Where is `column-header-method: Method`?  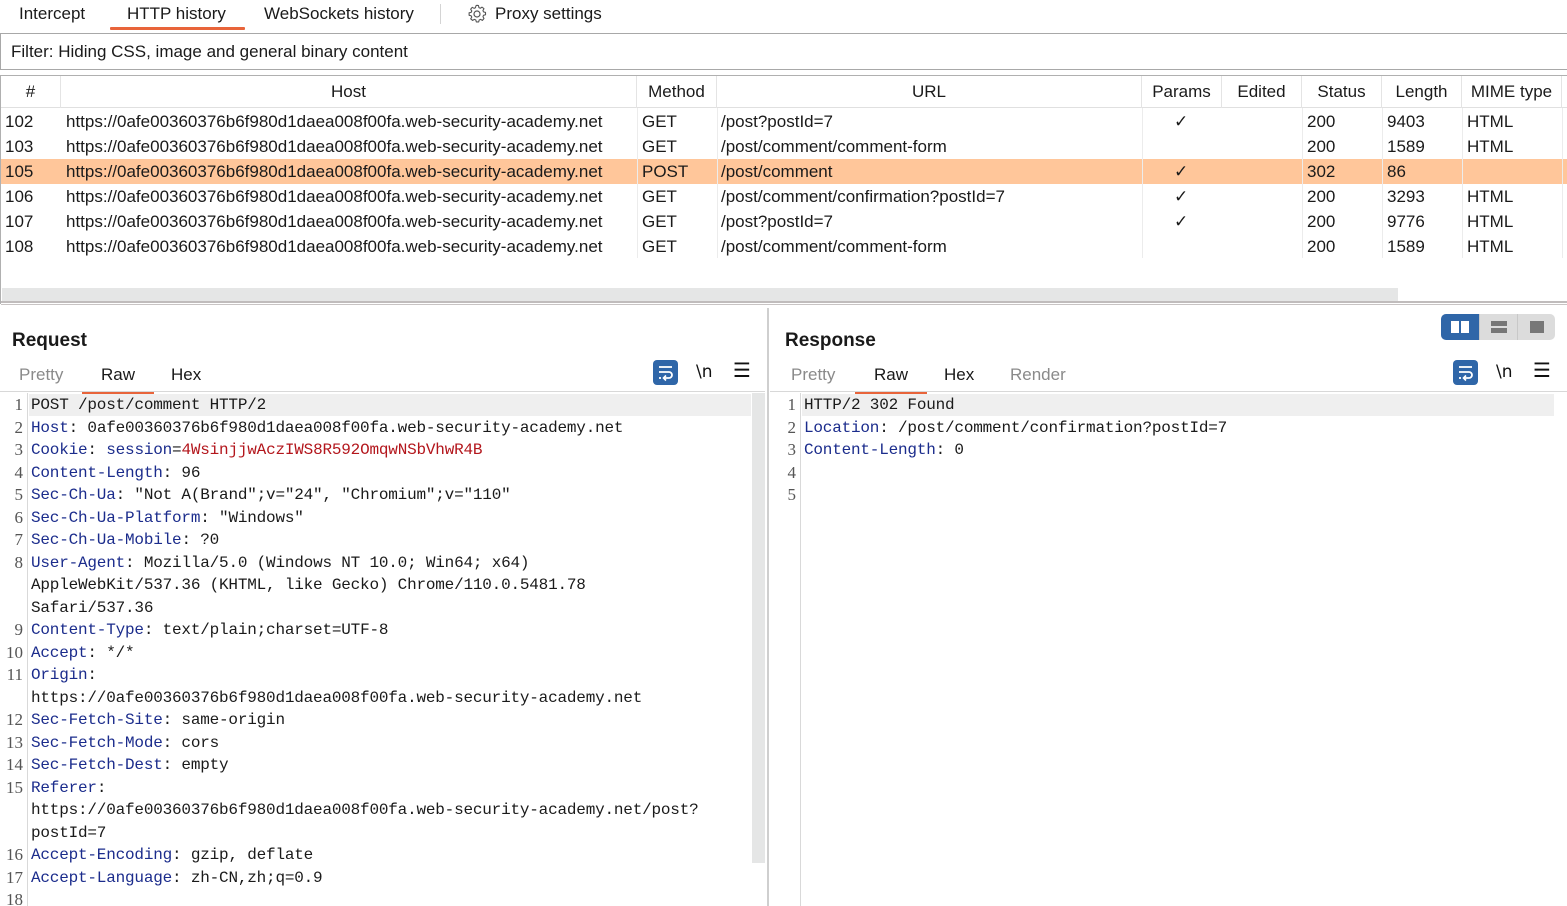
column-header-method: Method is located at coordinates (677, 92).